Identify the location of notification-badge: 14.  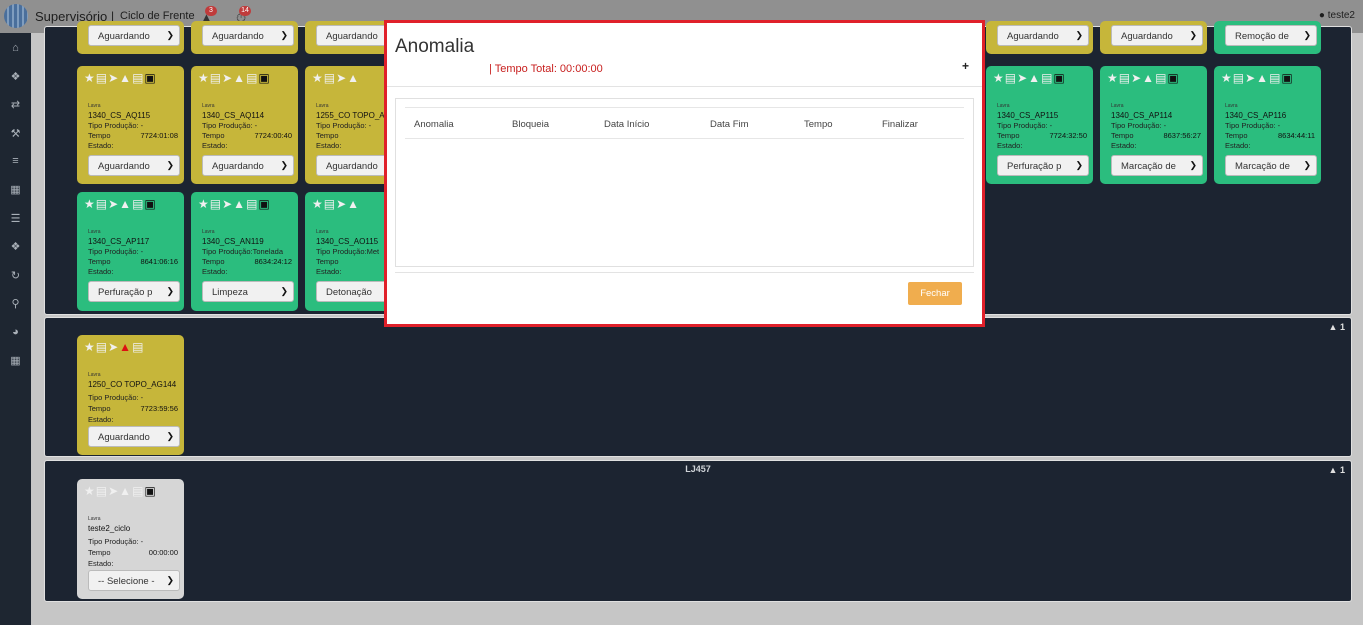
(245, 11).